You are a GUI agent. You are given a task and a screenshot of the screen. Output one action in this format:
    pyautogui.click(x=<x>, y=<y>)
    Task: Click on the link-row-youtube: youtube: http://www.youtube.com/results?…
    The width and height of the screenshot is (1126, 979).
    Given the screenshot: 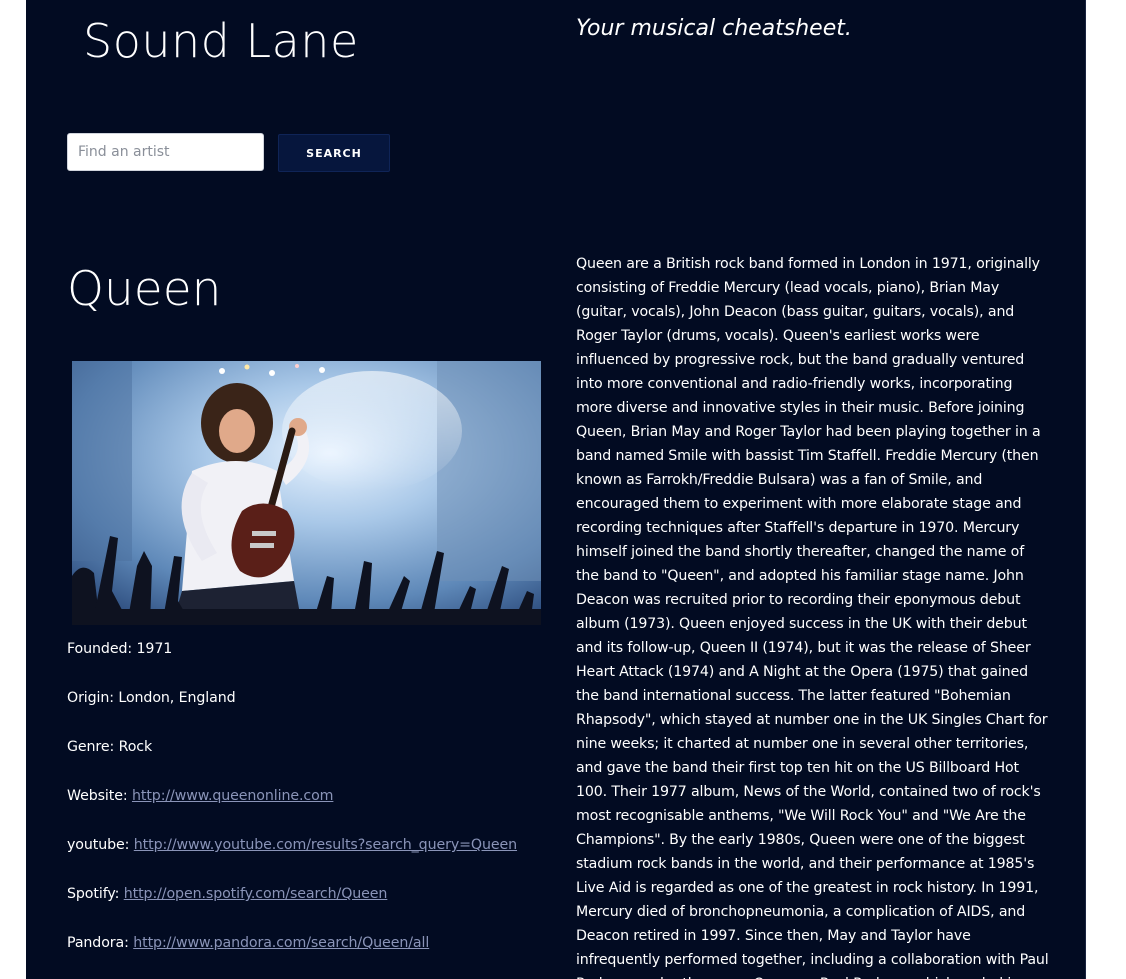 What is the action you would take?
    pyautogui.click(x=307, y=859)
    